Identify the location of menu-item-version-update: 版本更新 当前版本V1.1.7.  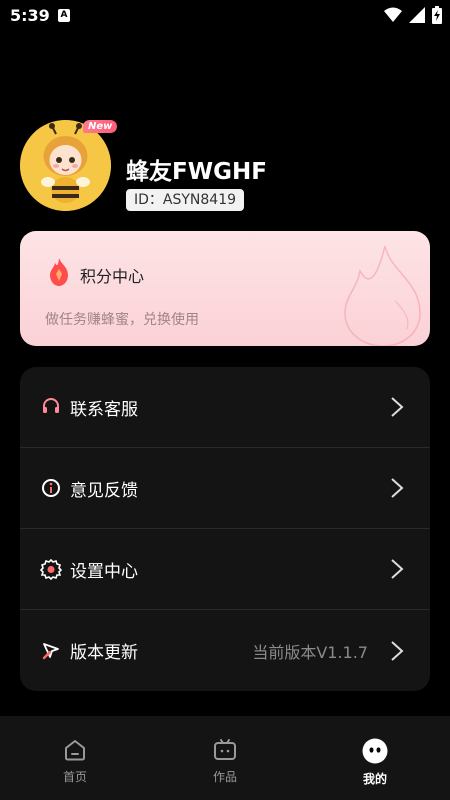
(225, 650).